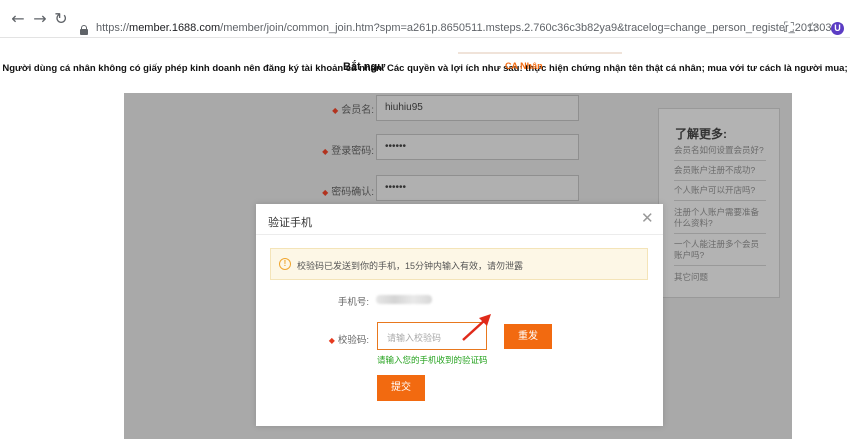 This screenshot has width=850, height=439. Describe the element at coordinates (459, 234) in the screenshot. I see `dialog-divider` at that location.